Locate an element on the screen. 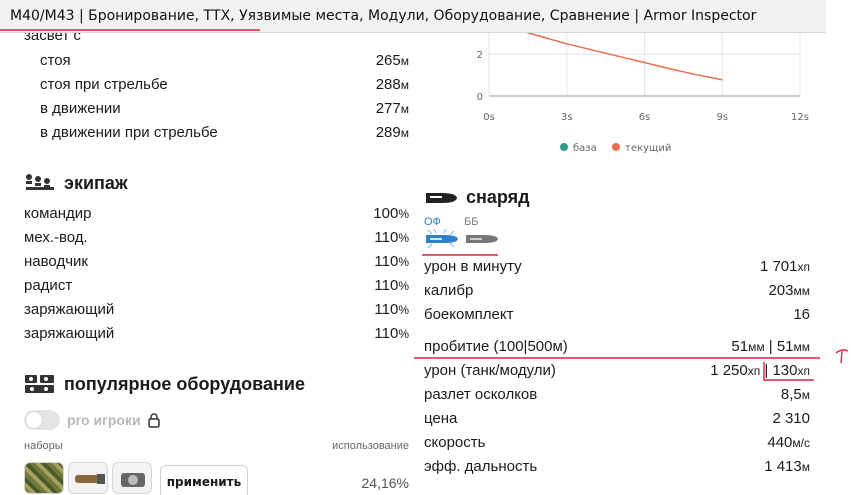 This screenshot has height=495, width=851. annotation-box-damage is located at coordinates (788, 371).